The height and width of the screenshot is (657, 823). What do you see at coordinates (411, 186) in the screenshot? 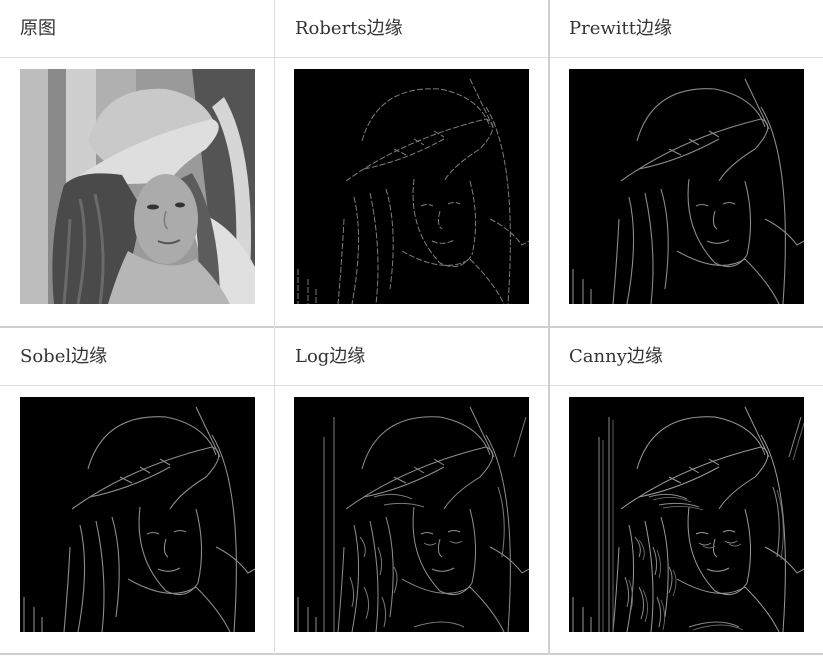
I see `roberts-edge-image` at bounding box center [411, 186].